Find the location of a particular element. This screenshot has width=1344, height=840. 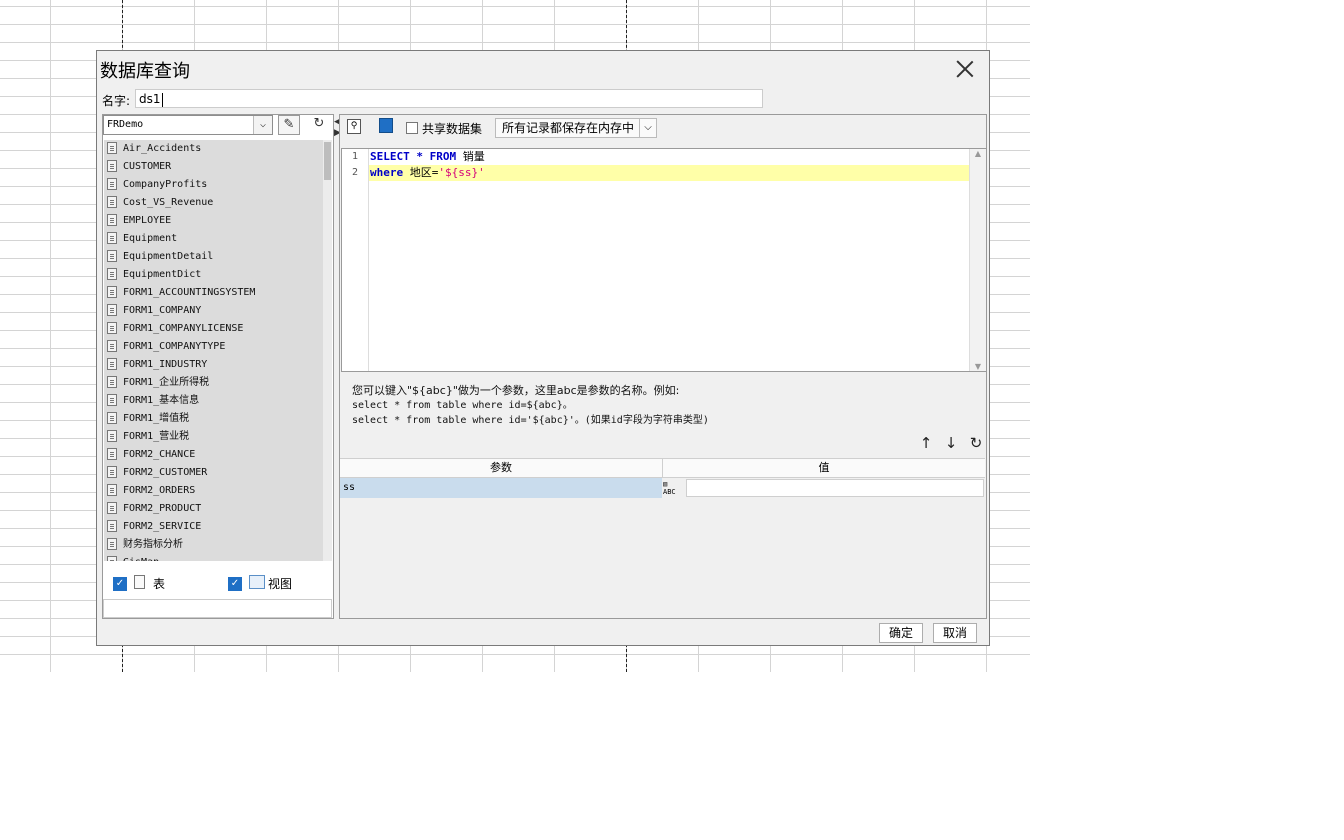

table-list-item: FORM1_增值税 is located at coordinates (214, 419).